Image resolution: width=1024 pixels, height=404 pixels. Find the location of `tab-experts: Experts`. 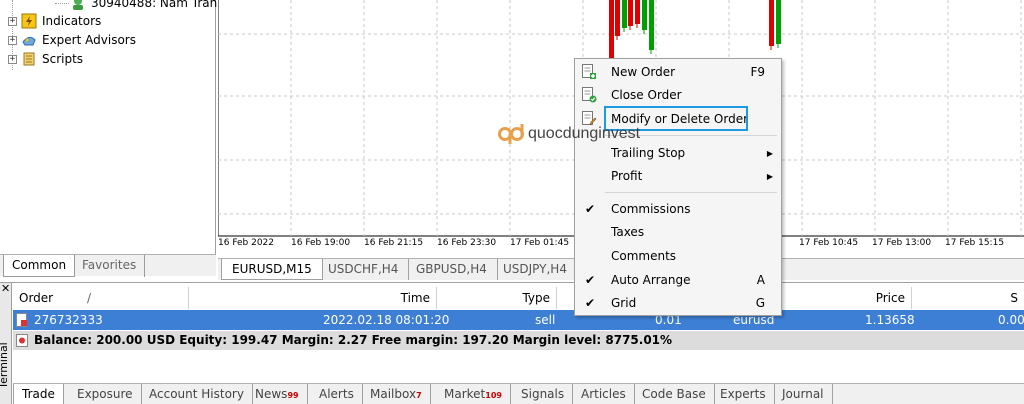

tab-experts: Experts is located at coordinates (743, 394).